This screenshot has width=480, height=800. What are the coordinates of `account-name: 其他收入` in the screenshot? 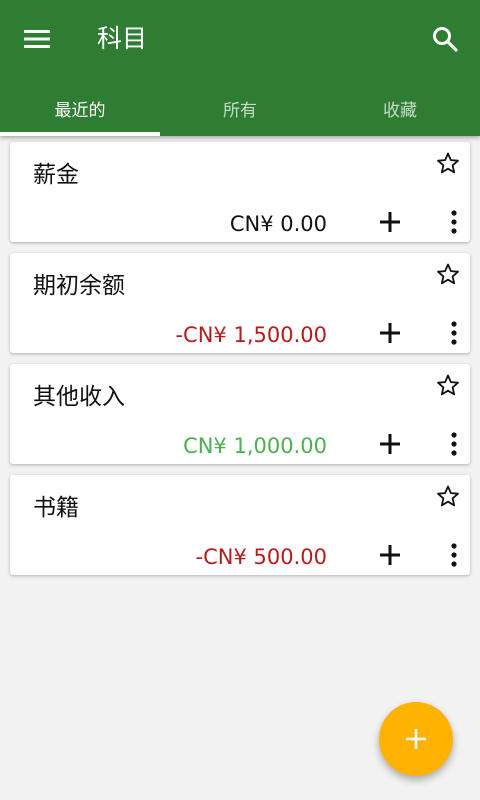 It's located at (79, 397).